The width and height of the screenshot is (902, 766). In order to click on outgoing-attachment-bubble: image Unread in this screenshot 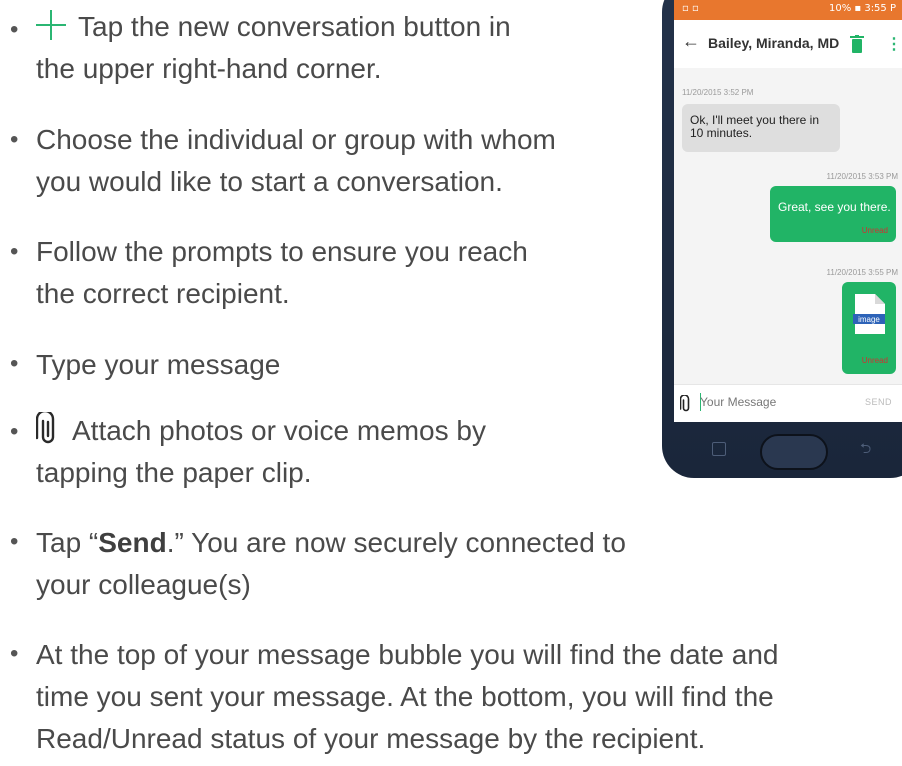, I will do `click(869, 328)`.